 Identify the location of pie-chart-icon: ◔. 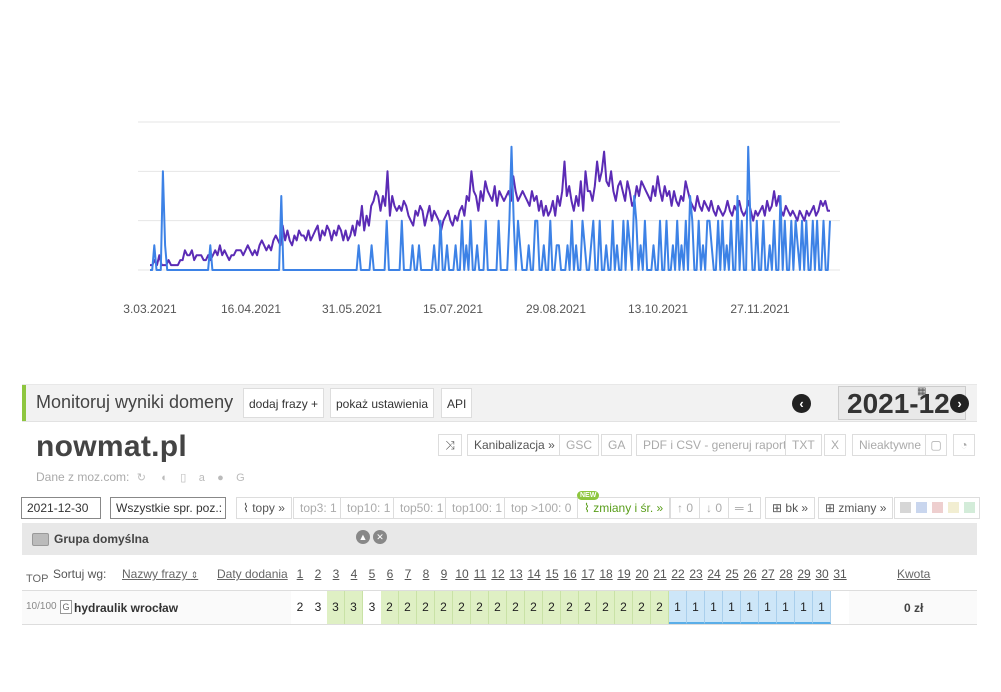
(964, 445).